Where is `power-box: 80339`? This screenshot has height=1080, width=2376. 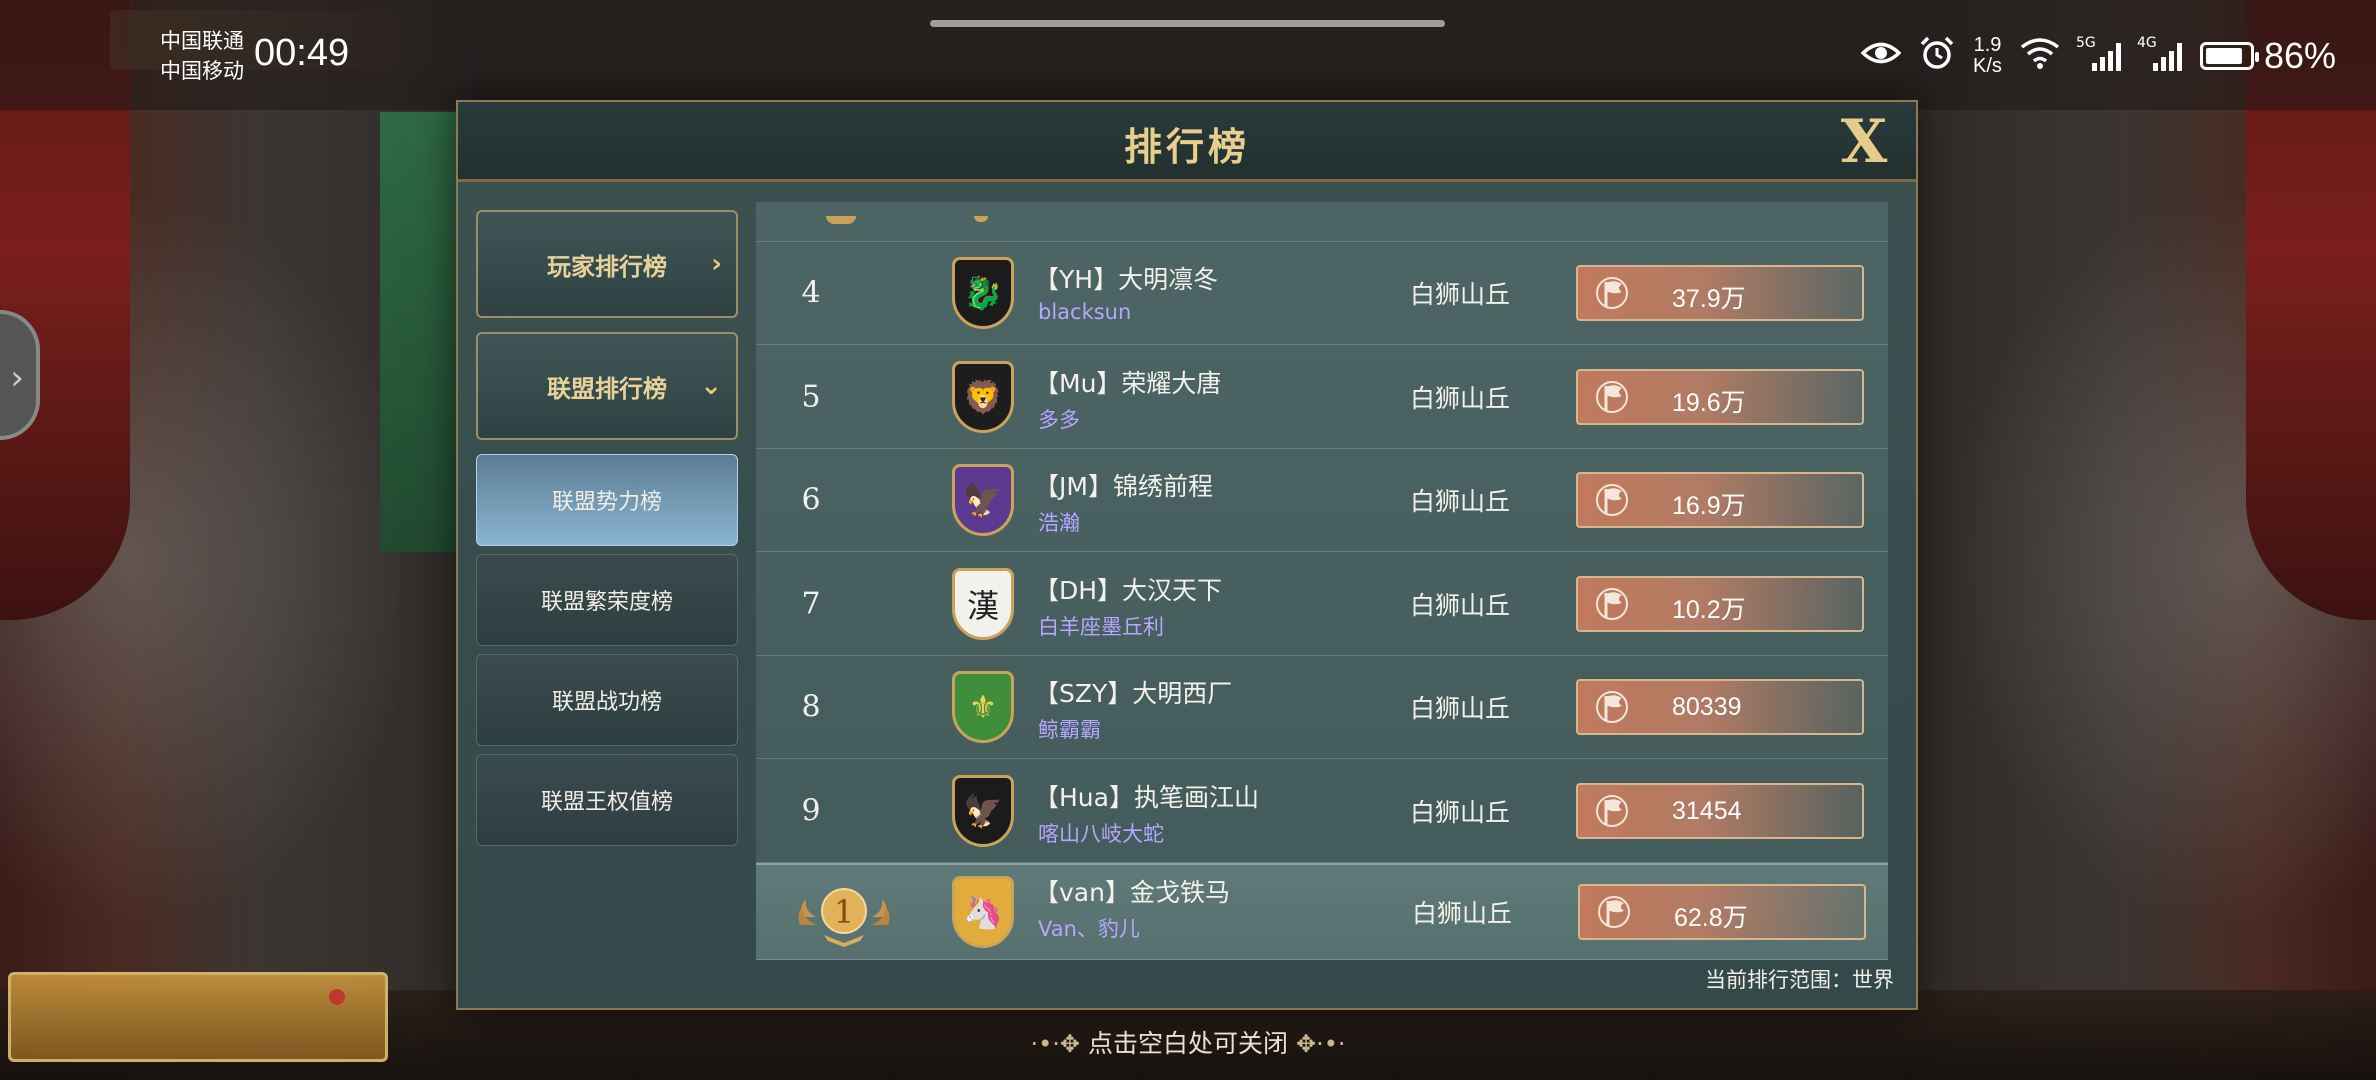 power-box: 80339 is located at coordinates (1720, 707).